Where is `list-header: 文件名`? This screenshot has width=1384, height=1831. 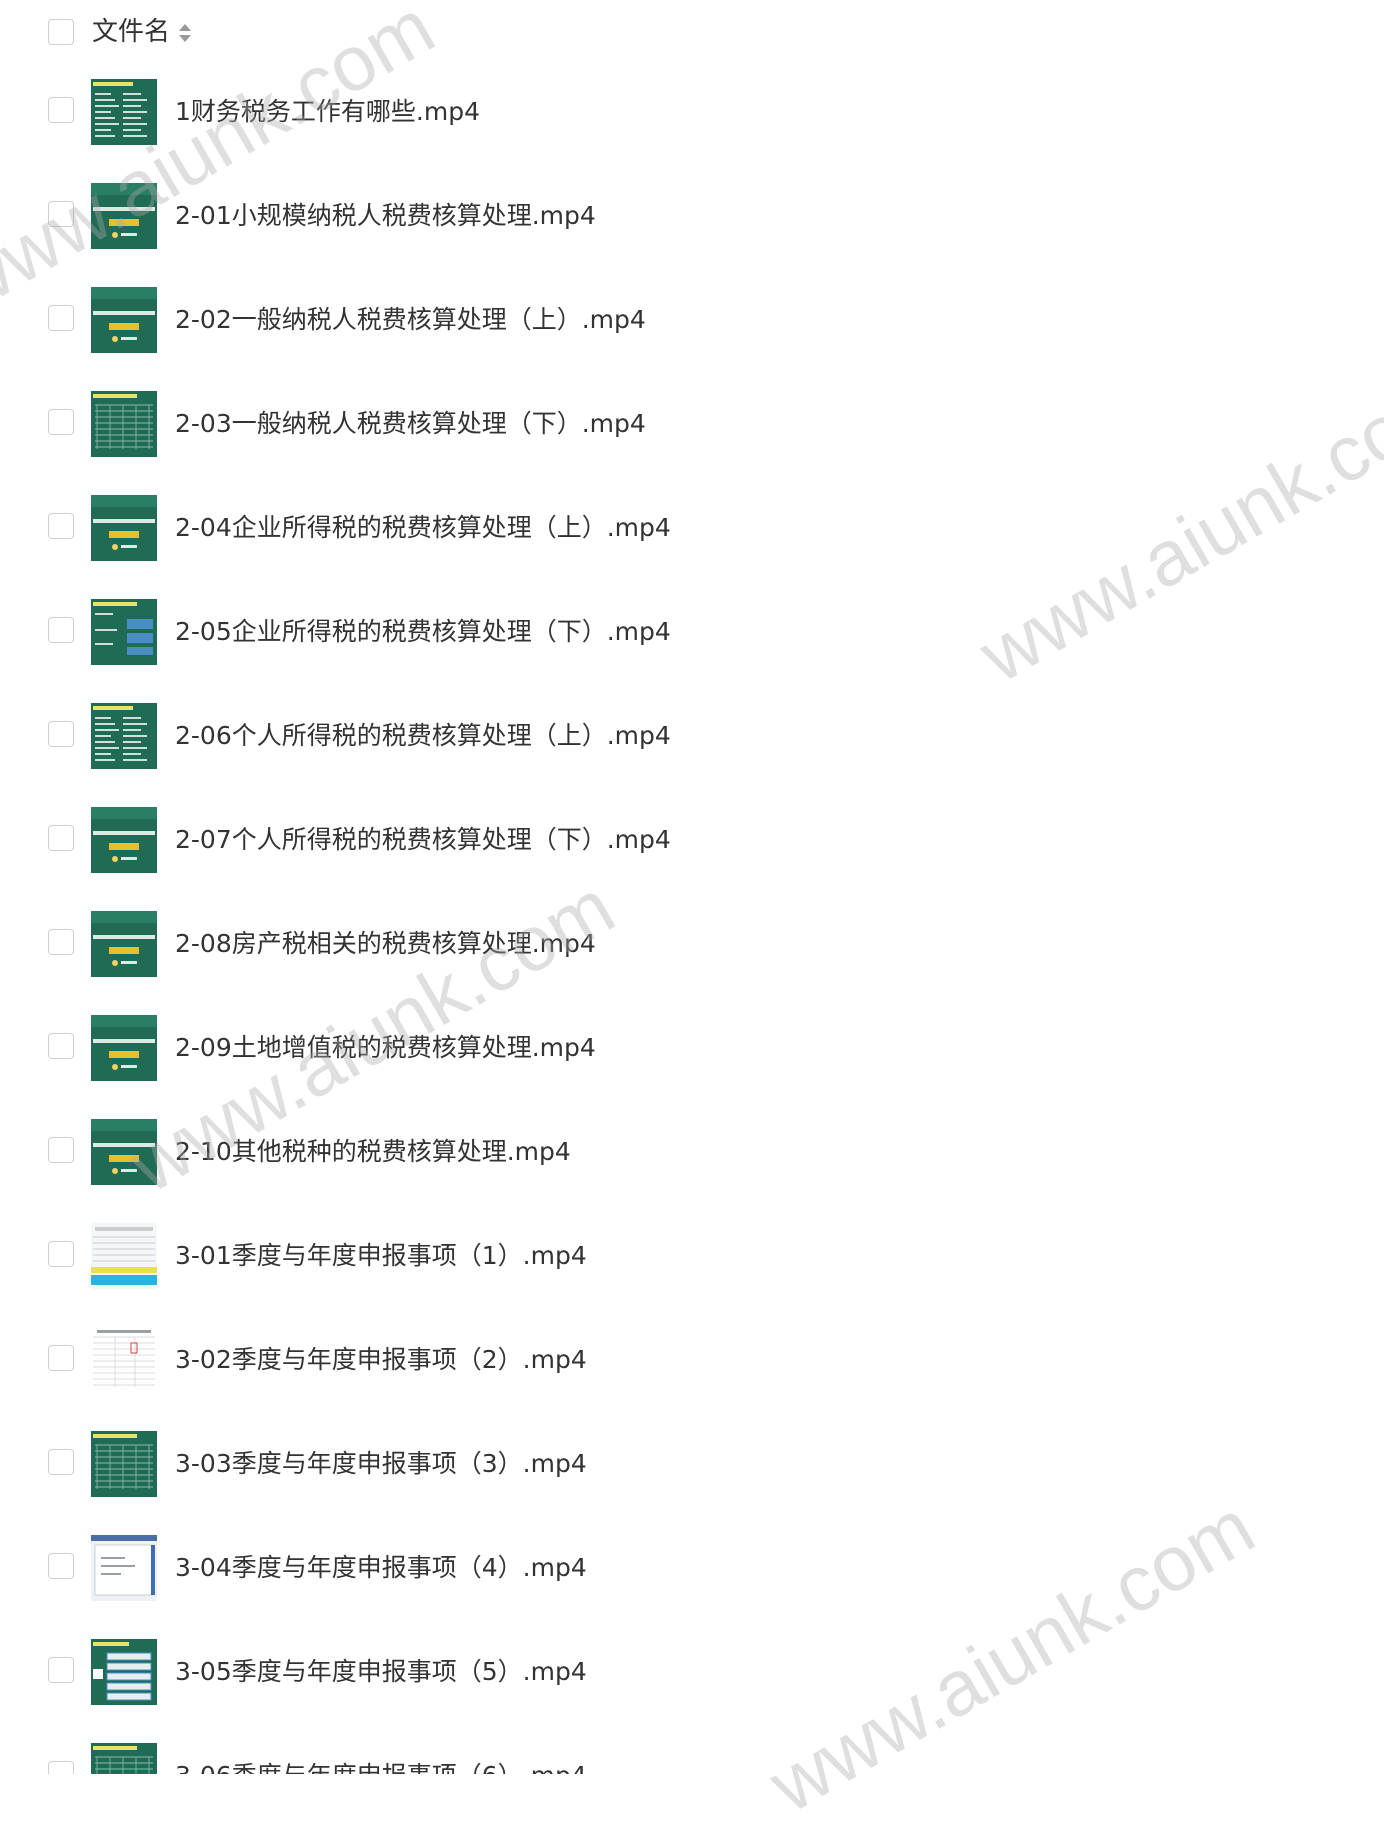
list-header: 文件名 is located at coordinates (692, 32).